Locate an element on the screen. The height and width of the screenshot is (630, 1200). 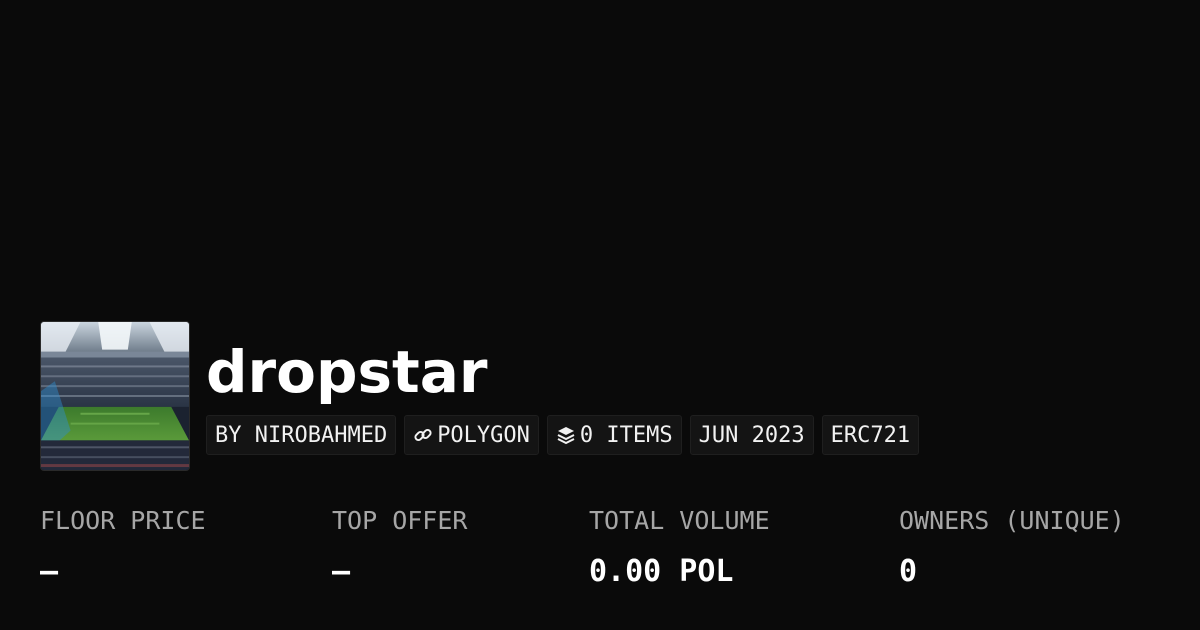
stat-label: TOP OFFER is located at coordinates (400, 520).